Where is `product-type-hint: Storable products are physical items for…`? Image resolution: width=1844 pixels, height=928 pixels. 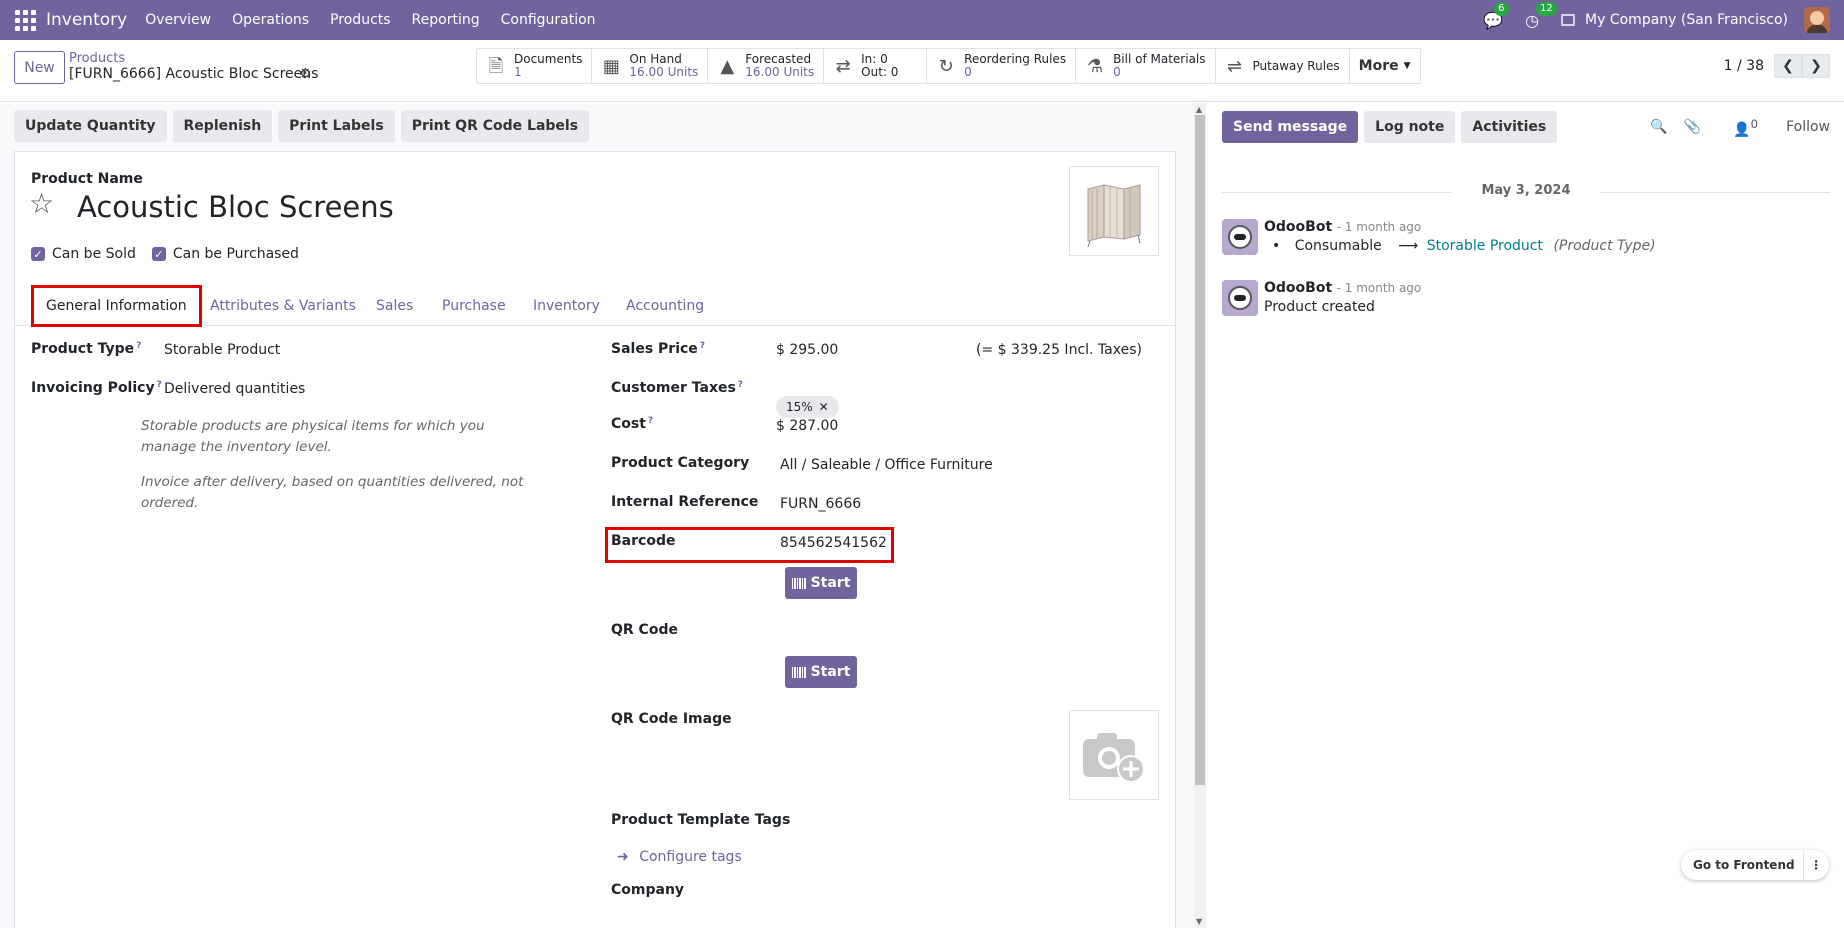 product-type-hint: Storable products are physical items for… is located at coordinates (313, 436).